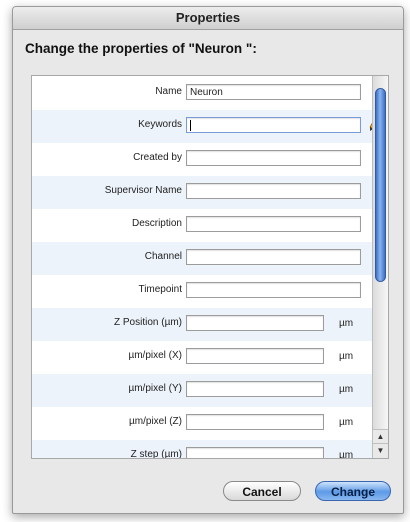  I want to click on field-row-timepoint: Timepoint, so click(202, 291).